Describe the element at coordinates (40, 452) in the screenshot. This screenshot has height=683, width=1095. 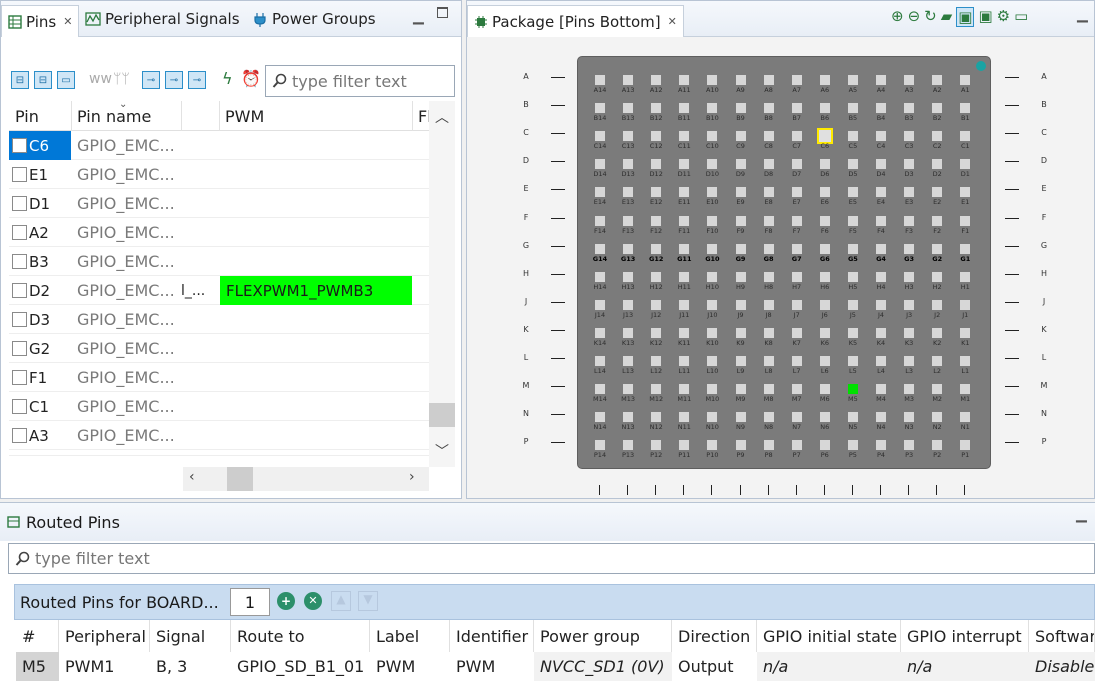
I see `pin-cell: B4` at that location.